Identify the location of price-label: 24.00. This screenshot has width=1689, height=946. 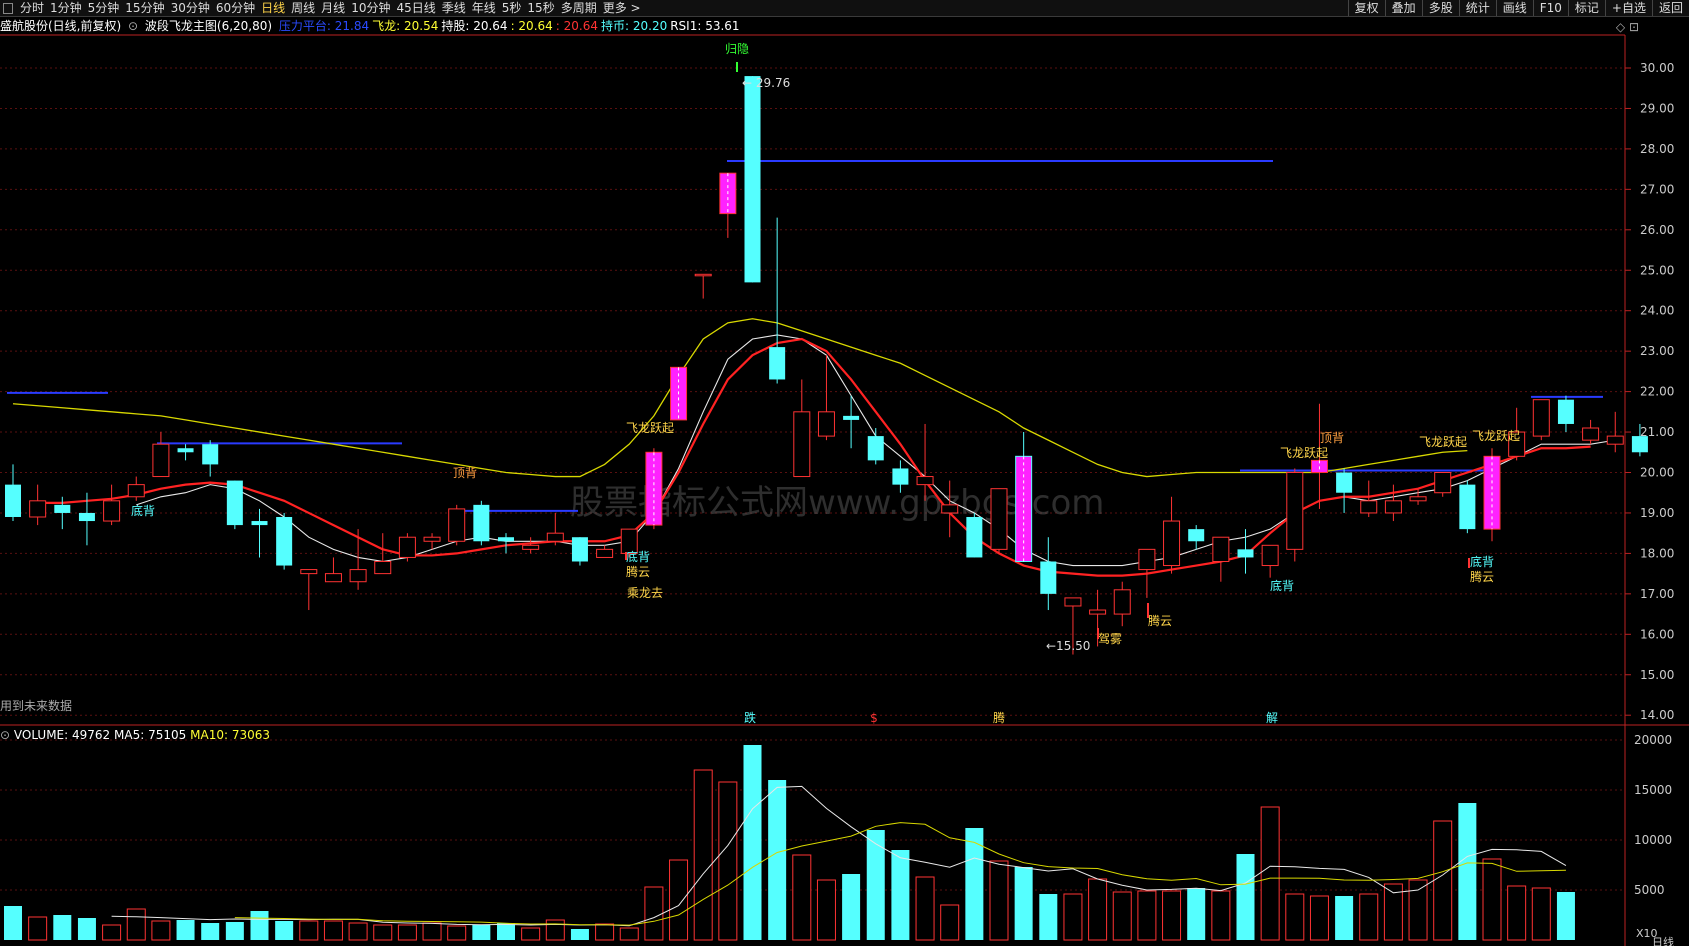
(1657, 311).